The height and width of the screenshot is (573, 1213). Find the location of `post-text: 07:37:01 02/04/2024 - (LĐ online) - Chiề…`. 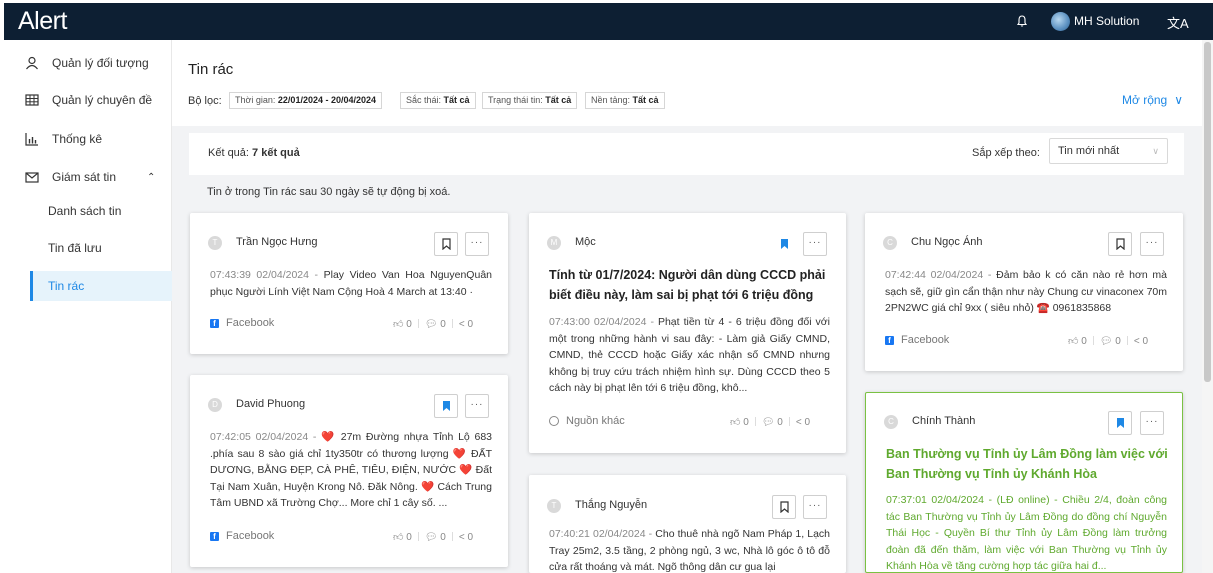

post-text: 07:37:01 02/04/2024 - (LĐ online) - Chiề… is located at coordinates (1026, 532).